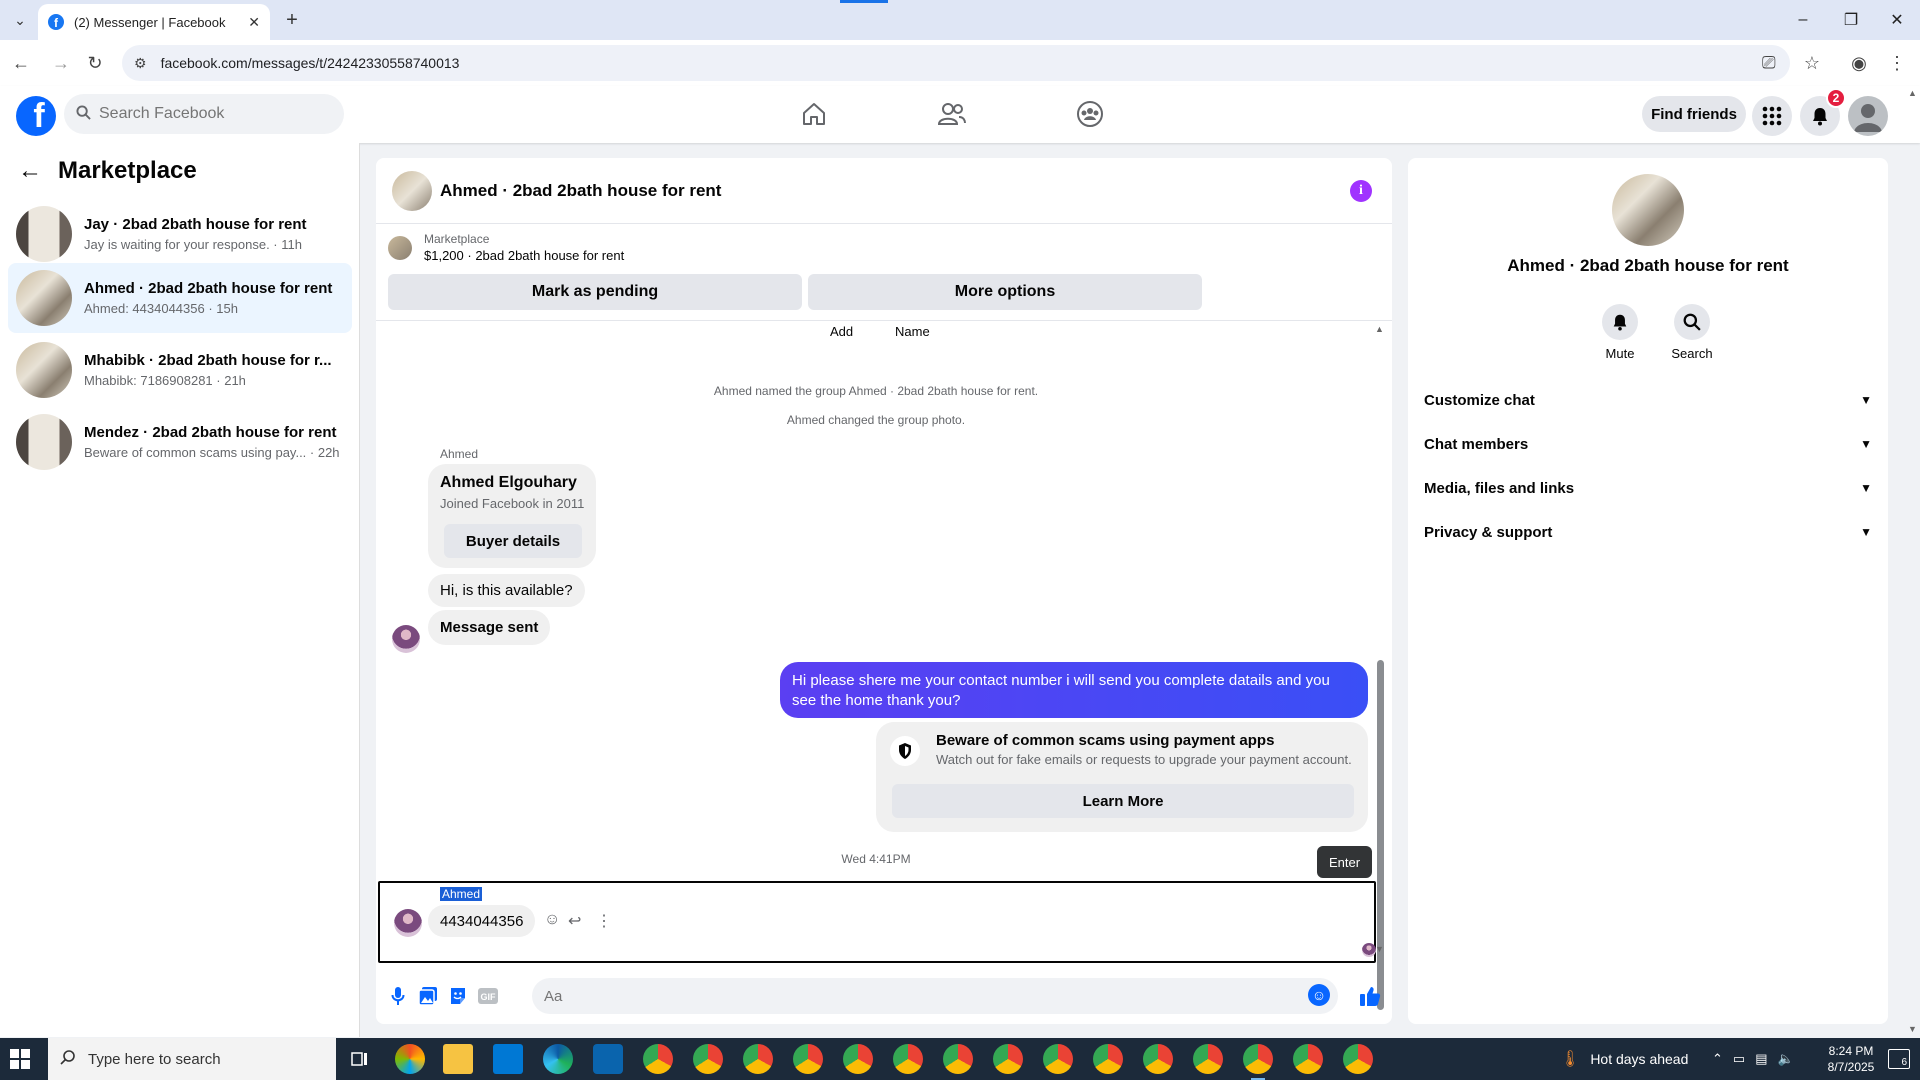 The image size is (1920, 1080). Describe the element at coordinates (1648, 210) in the screenshot. I see `chat-photo` at that location.